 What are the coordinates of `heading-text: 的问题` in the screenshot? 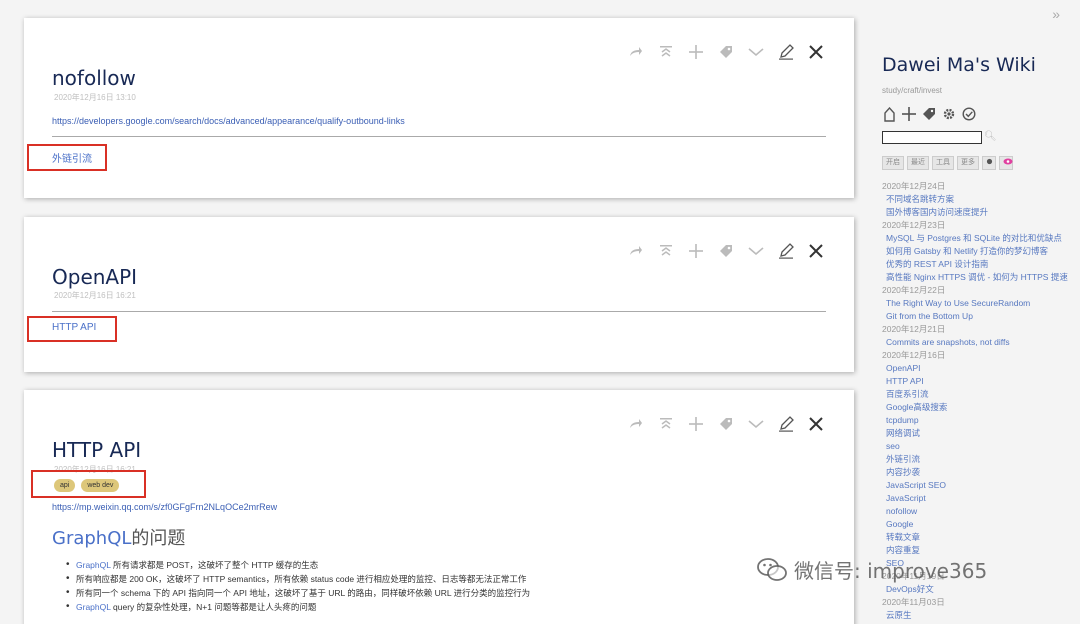 It's located at (158, 538).